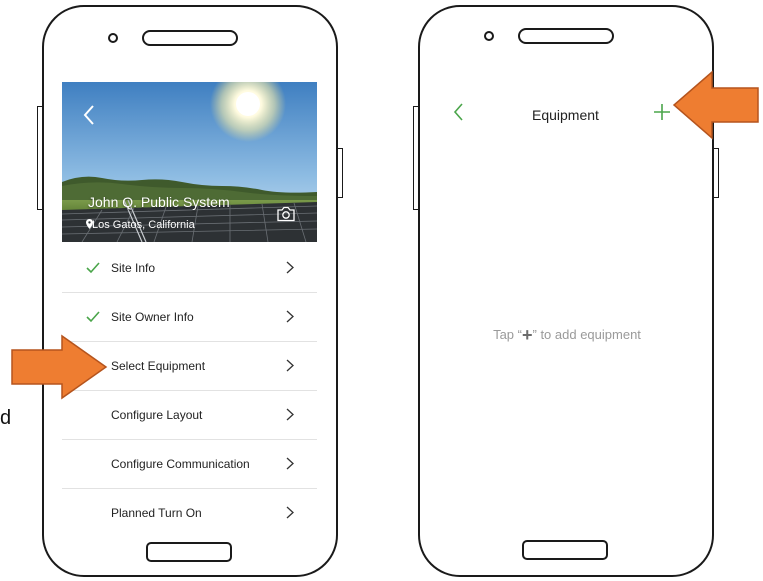 The image size is (763, 581). I want to click on site-location: Los Gatos, California, so click(140, 225).